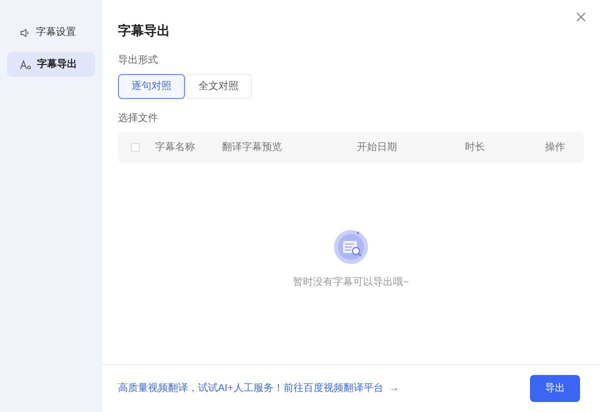 The width and height of the screenshot is (600, 412). Describe the element at coordinates (555, 388) in the screenshot. I see `export-button: 导出` at that location.